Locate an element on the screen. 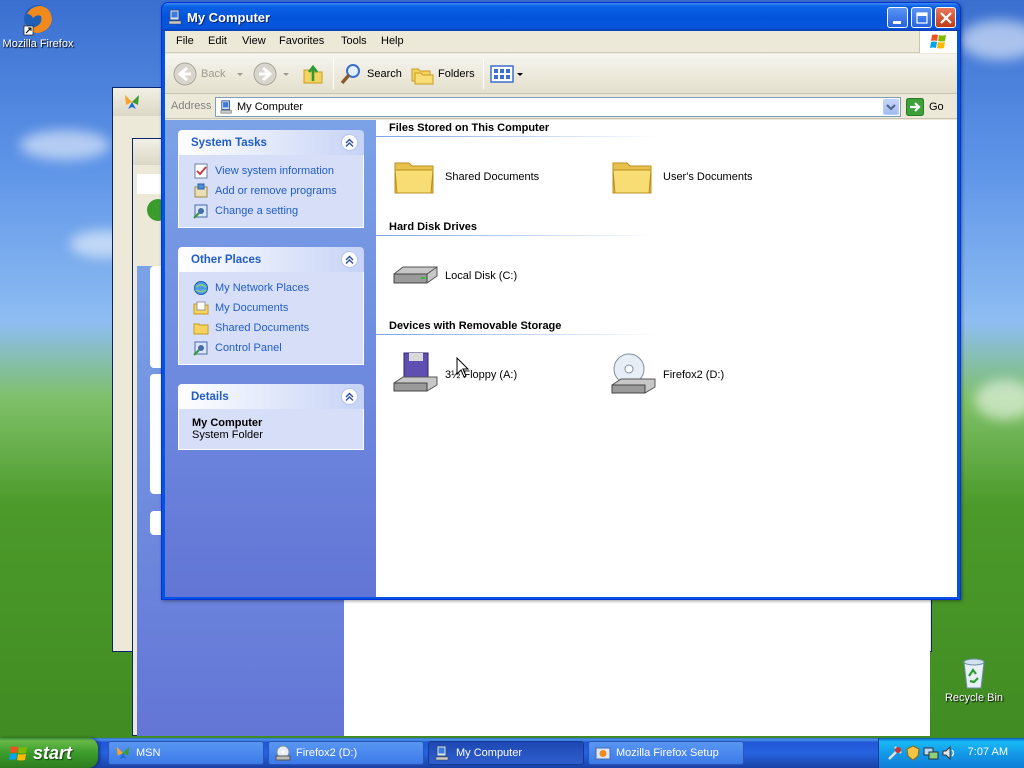 This screenshot has height=768, width=1024. item-users-documents: User's Documents is located at coordinates (681, 177).